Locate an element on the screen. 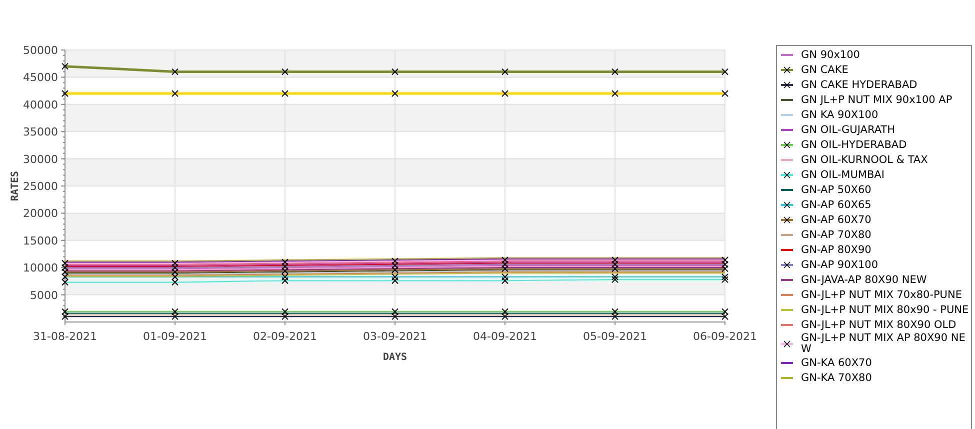 This screenshot has width=975, height=429. legend-label: GN KA 90X100 is located at coordinates (840, 115).